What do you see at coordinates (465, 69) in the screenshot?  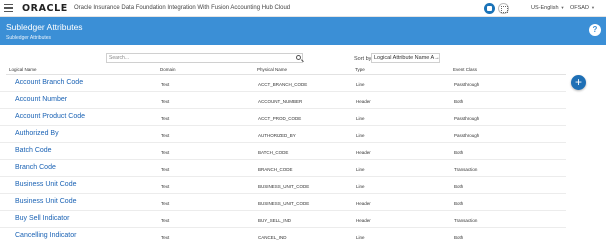 I see `column-header-event-class: Event Class` at bounding box center [465, 69].